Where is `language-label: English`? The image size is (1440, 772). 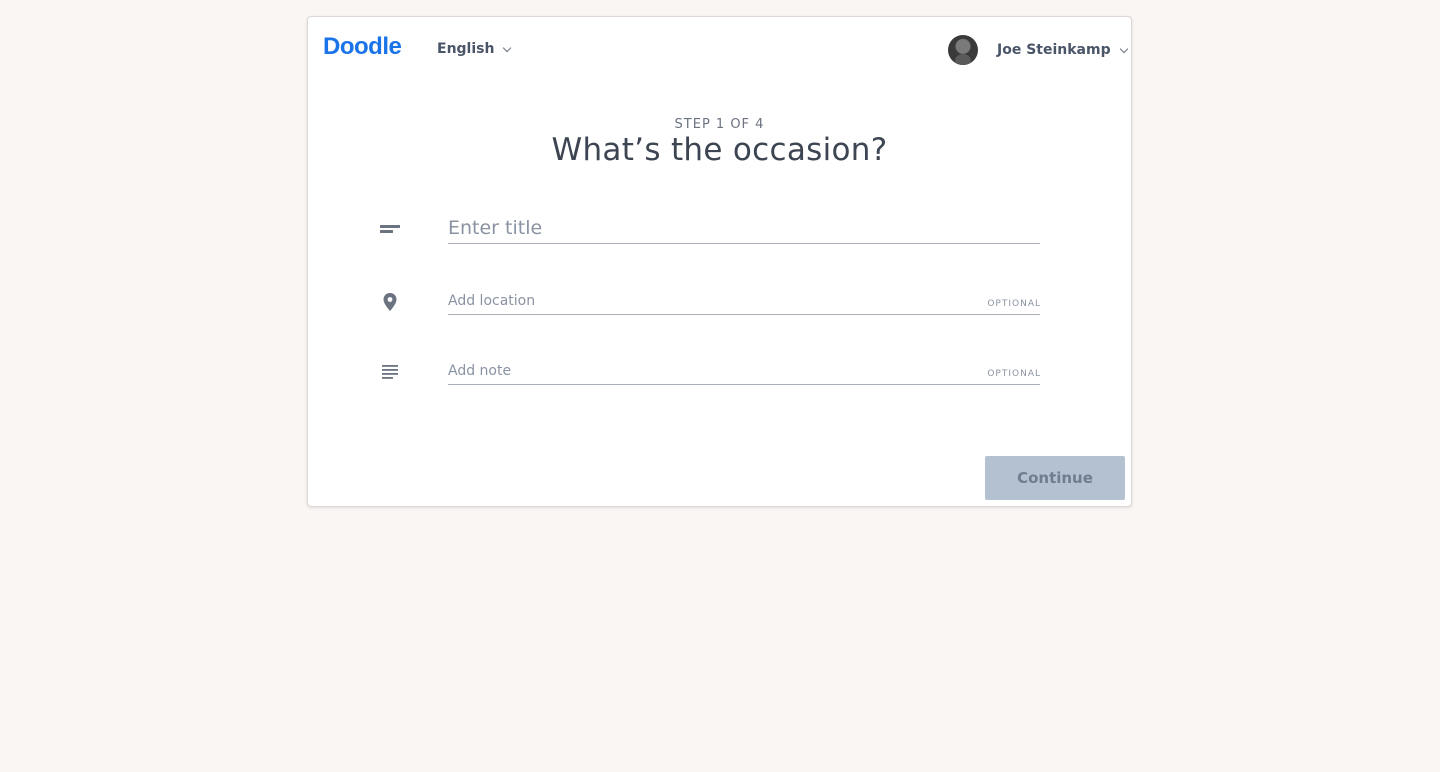 language-label: English is located at coordinates (466, 49).